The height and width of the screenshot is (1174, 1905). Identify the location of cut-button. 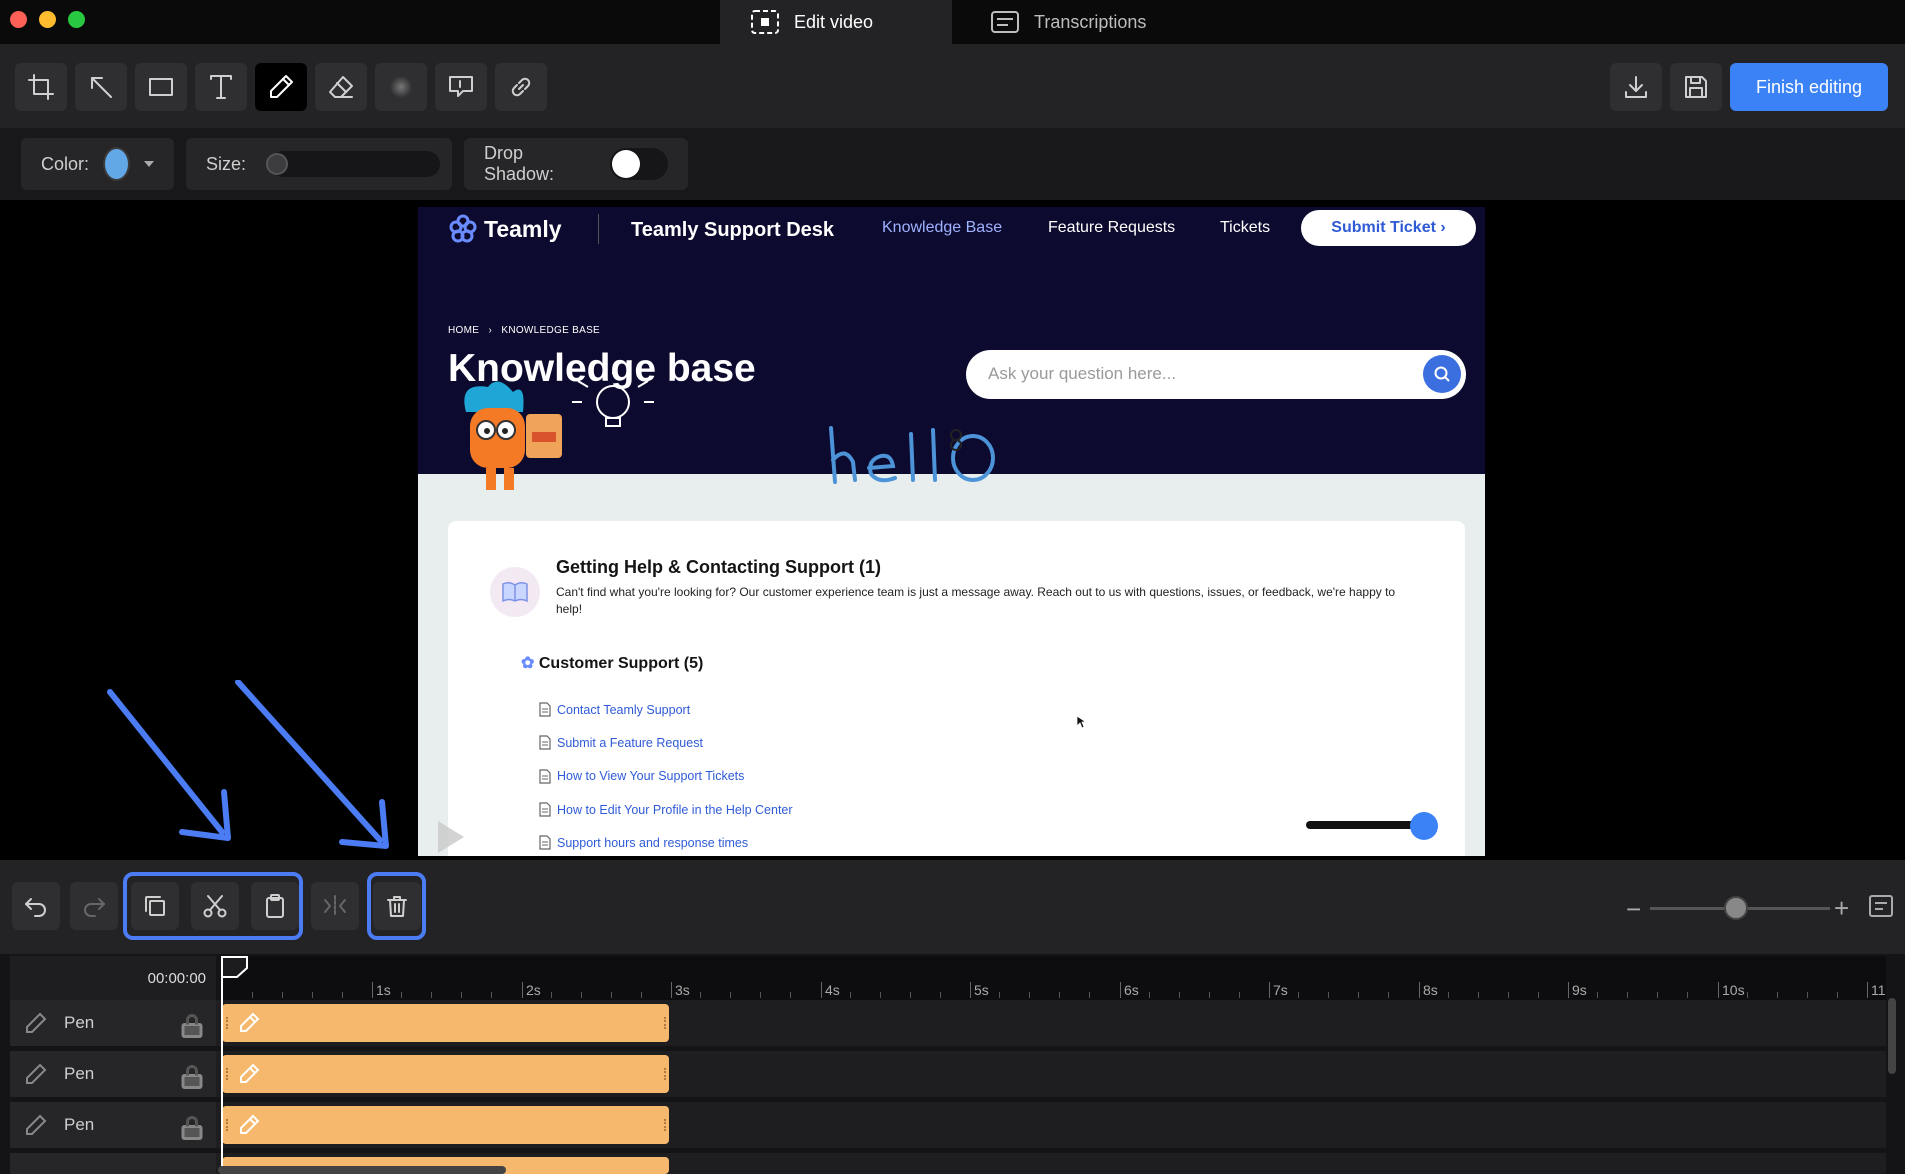
(215, 906).